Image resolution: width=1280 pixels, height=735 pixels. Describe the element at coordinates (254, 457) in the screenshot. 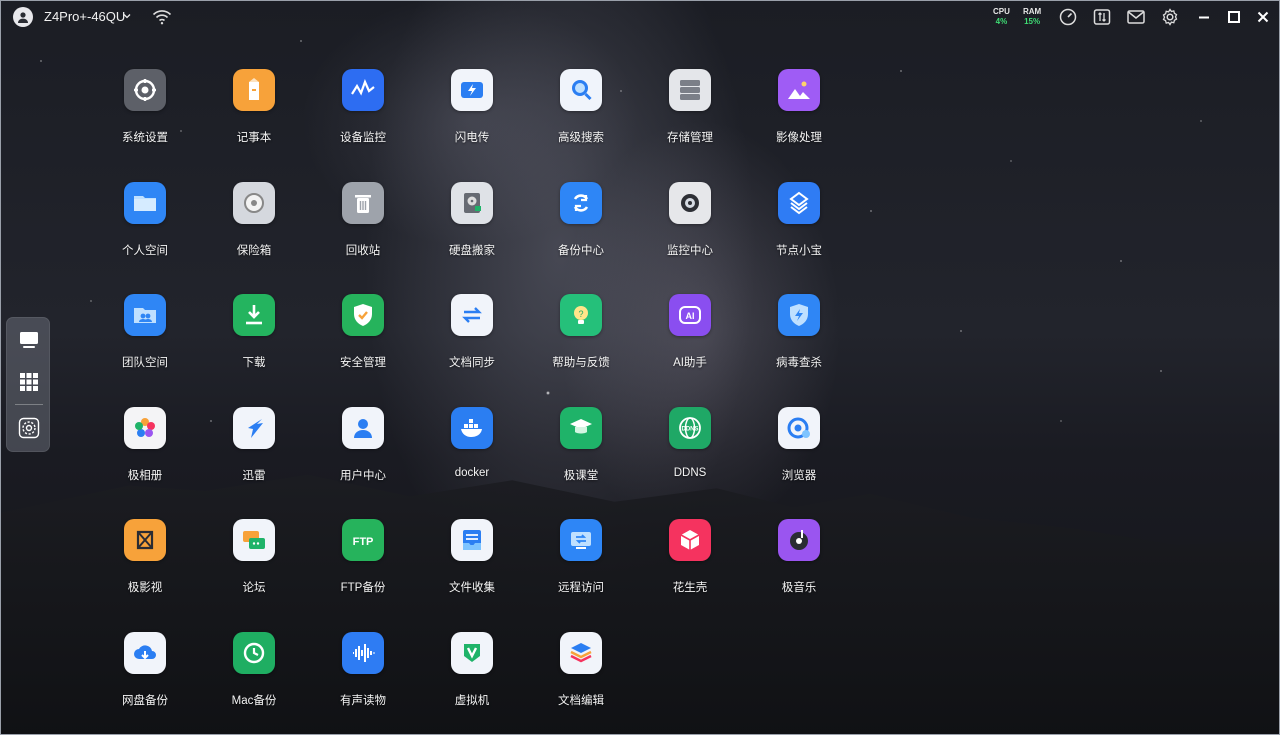

I see `app-tile: 迅雷` at that location.